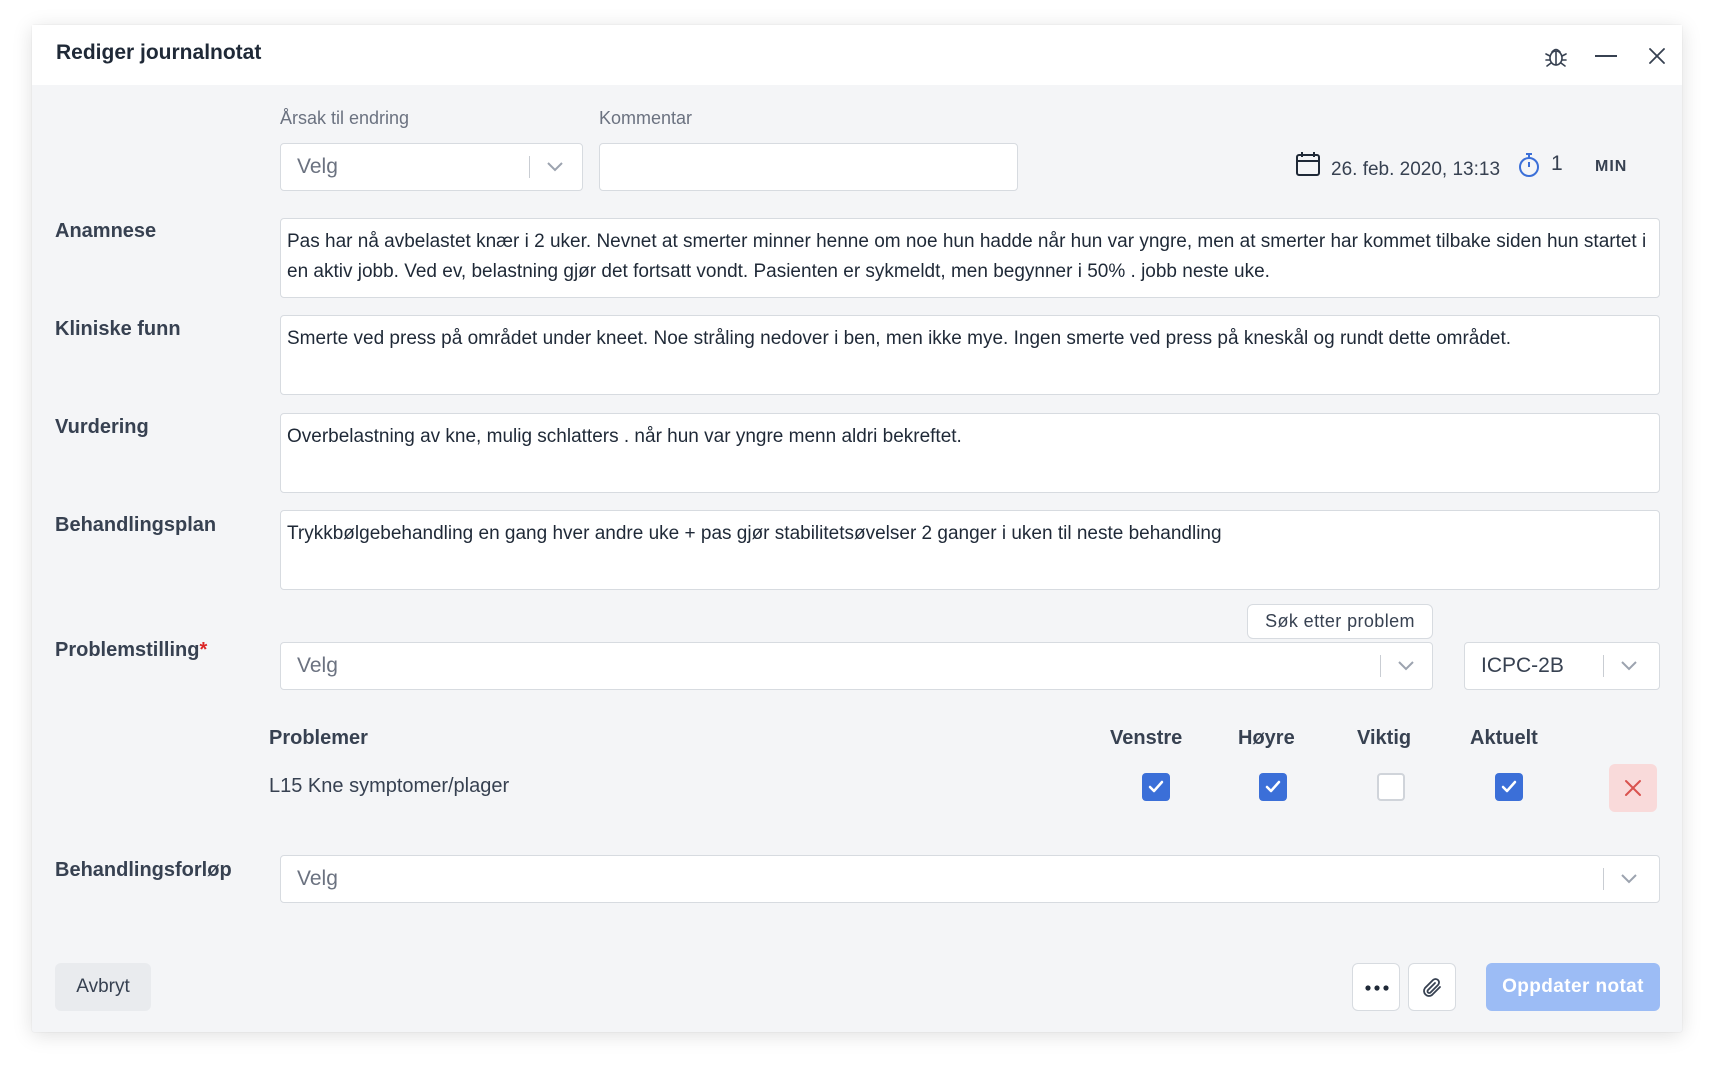 Image resolution: width=1718 pixels, height=1076 pixels. I want to click on problem-label: Problemstilling*, so click(131, 650).